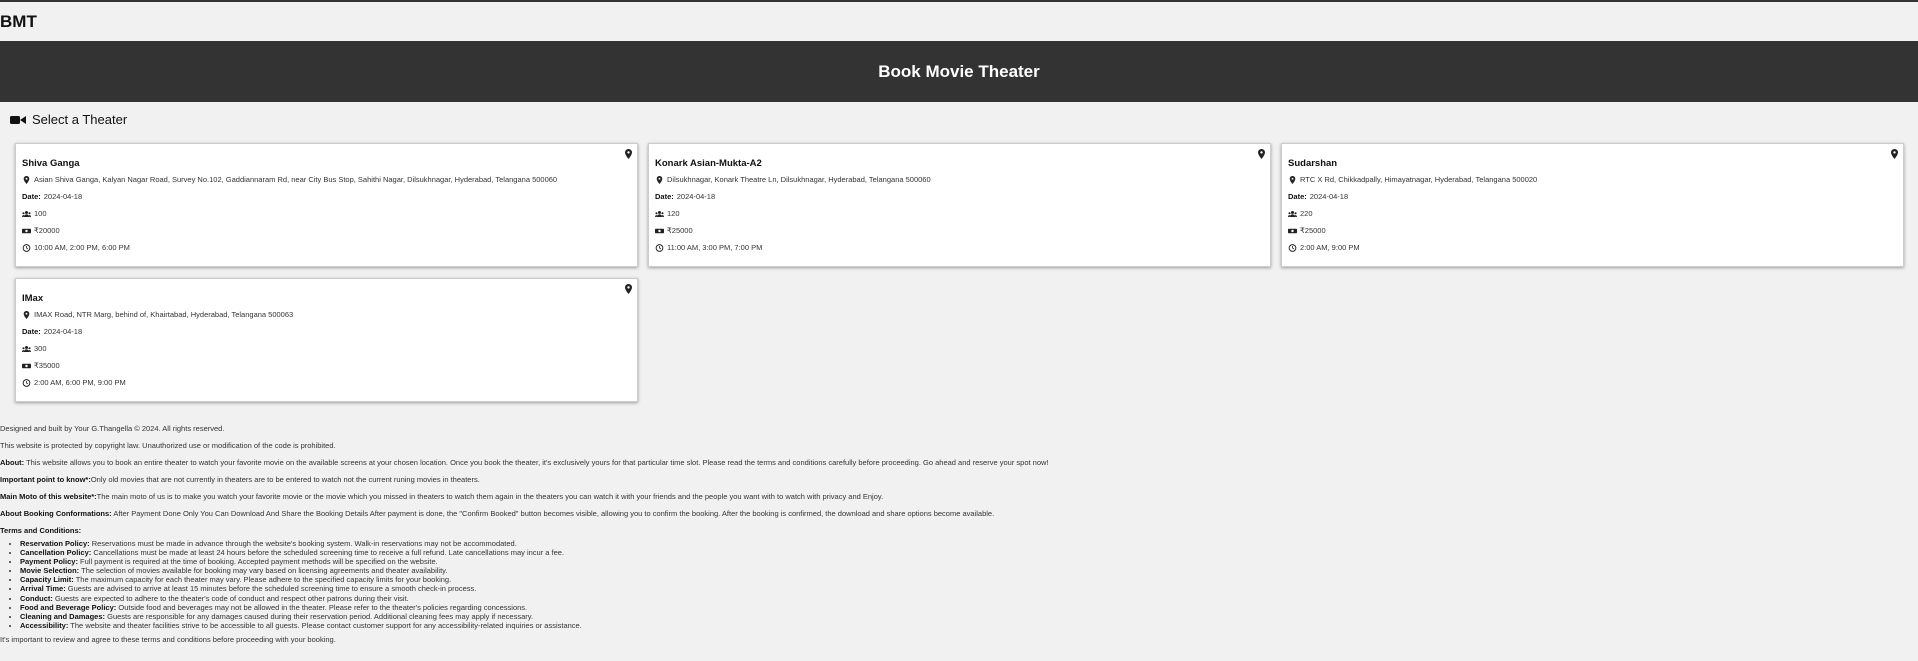 This screenshot has height=661, width=1918. I want to click on select-theater-heading: Select a Theater, so click(68, 119).